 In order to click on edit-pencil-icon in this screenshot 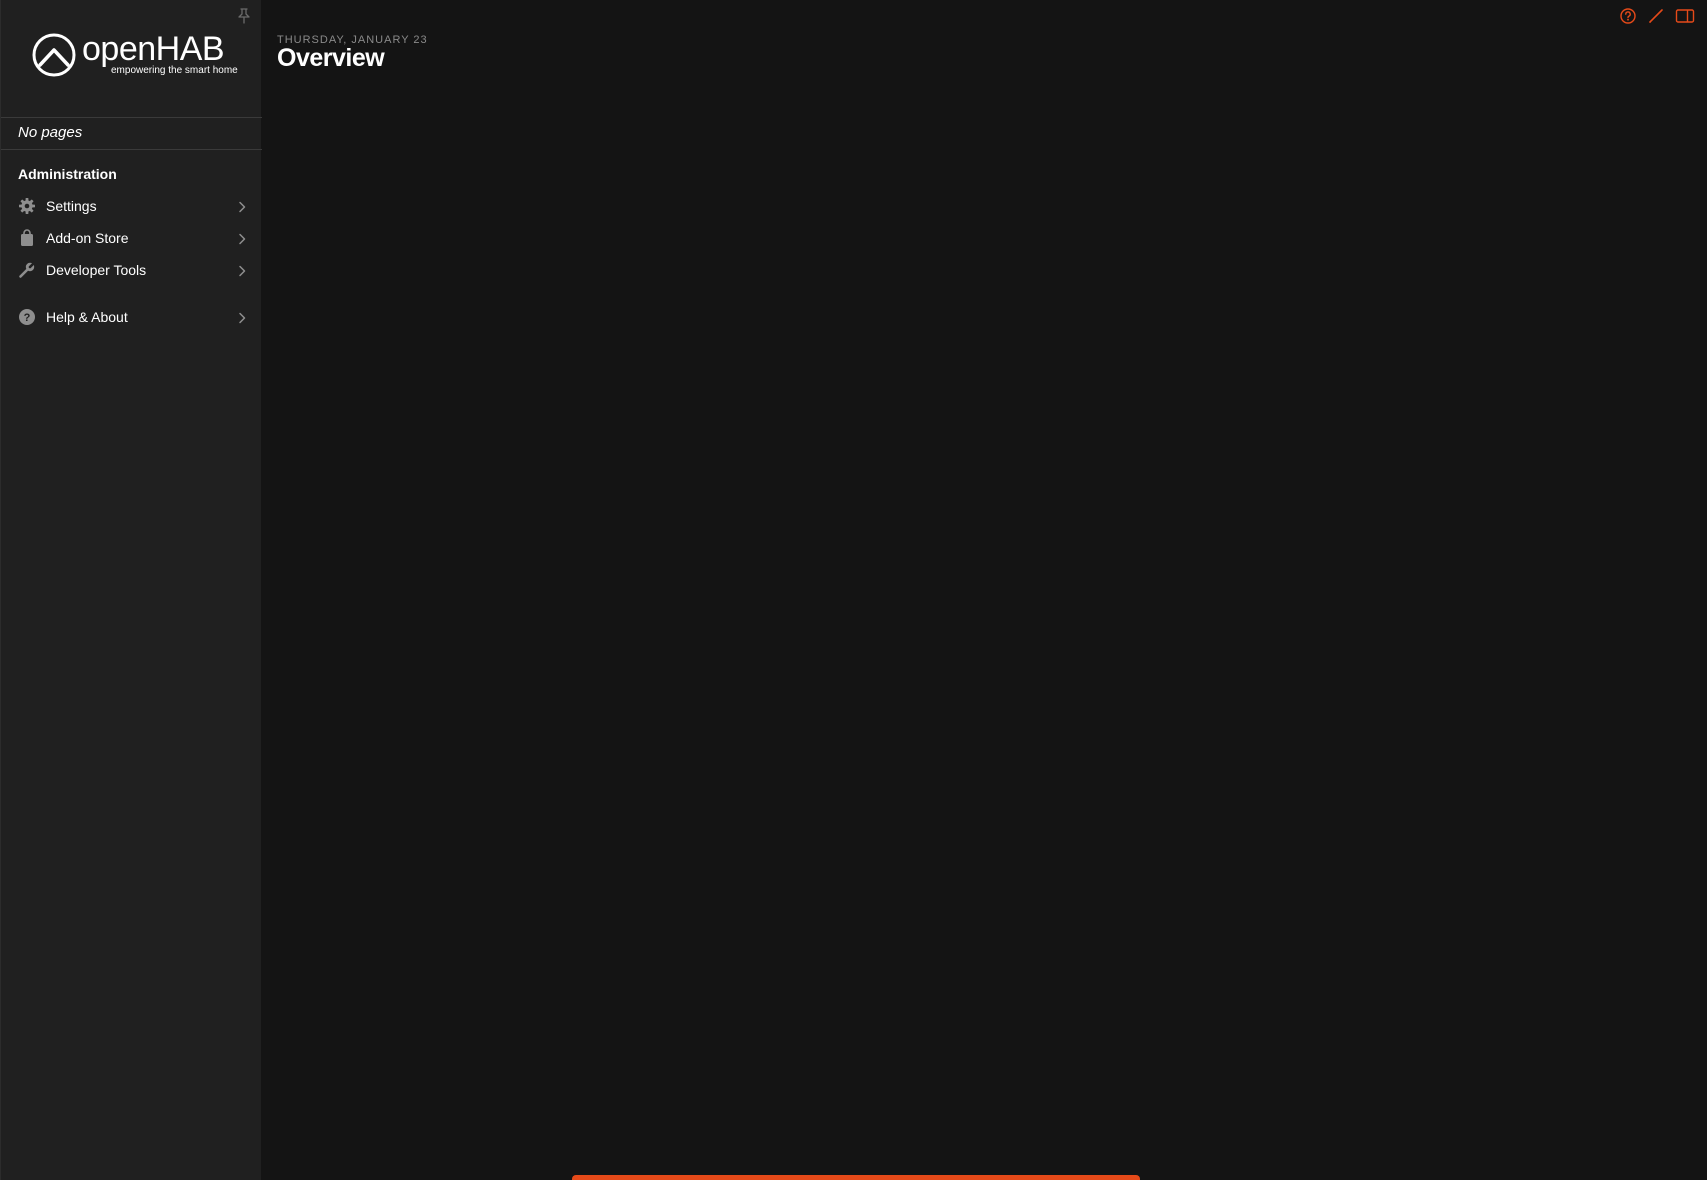, I will do `click(1656, 16)`.